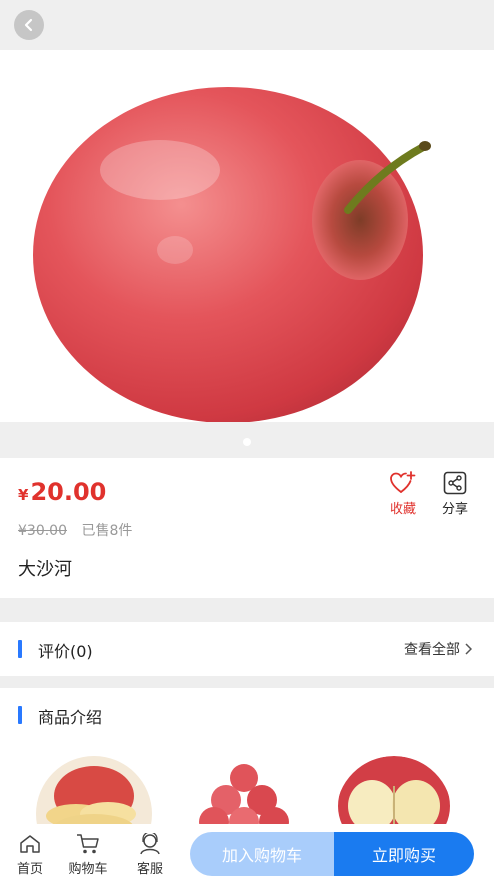 The image size is (494, 884). Describe the element at coordinates (149, 869) in the screenshot. I see `tab-service-label: 客服` at that location.